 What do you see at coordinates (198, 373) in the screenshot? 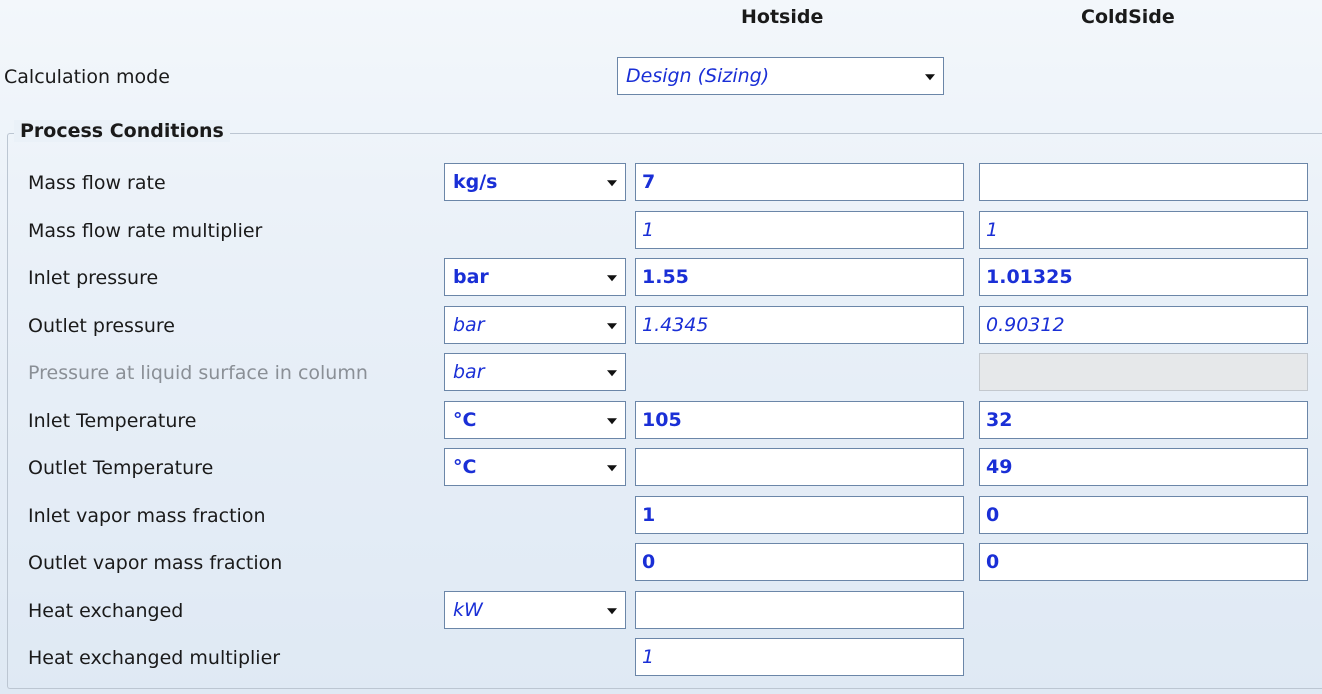
I see `liquid-surface-pressure-label: Pressure at liquid surface in column` at bounding box center [198, 373].